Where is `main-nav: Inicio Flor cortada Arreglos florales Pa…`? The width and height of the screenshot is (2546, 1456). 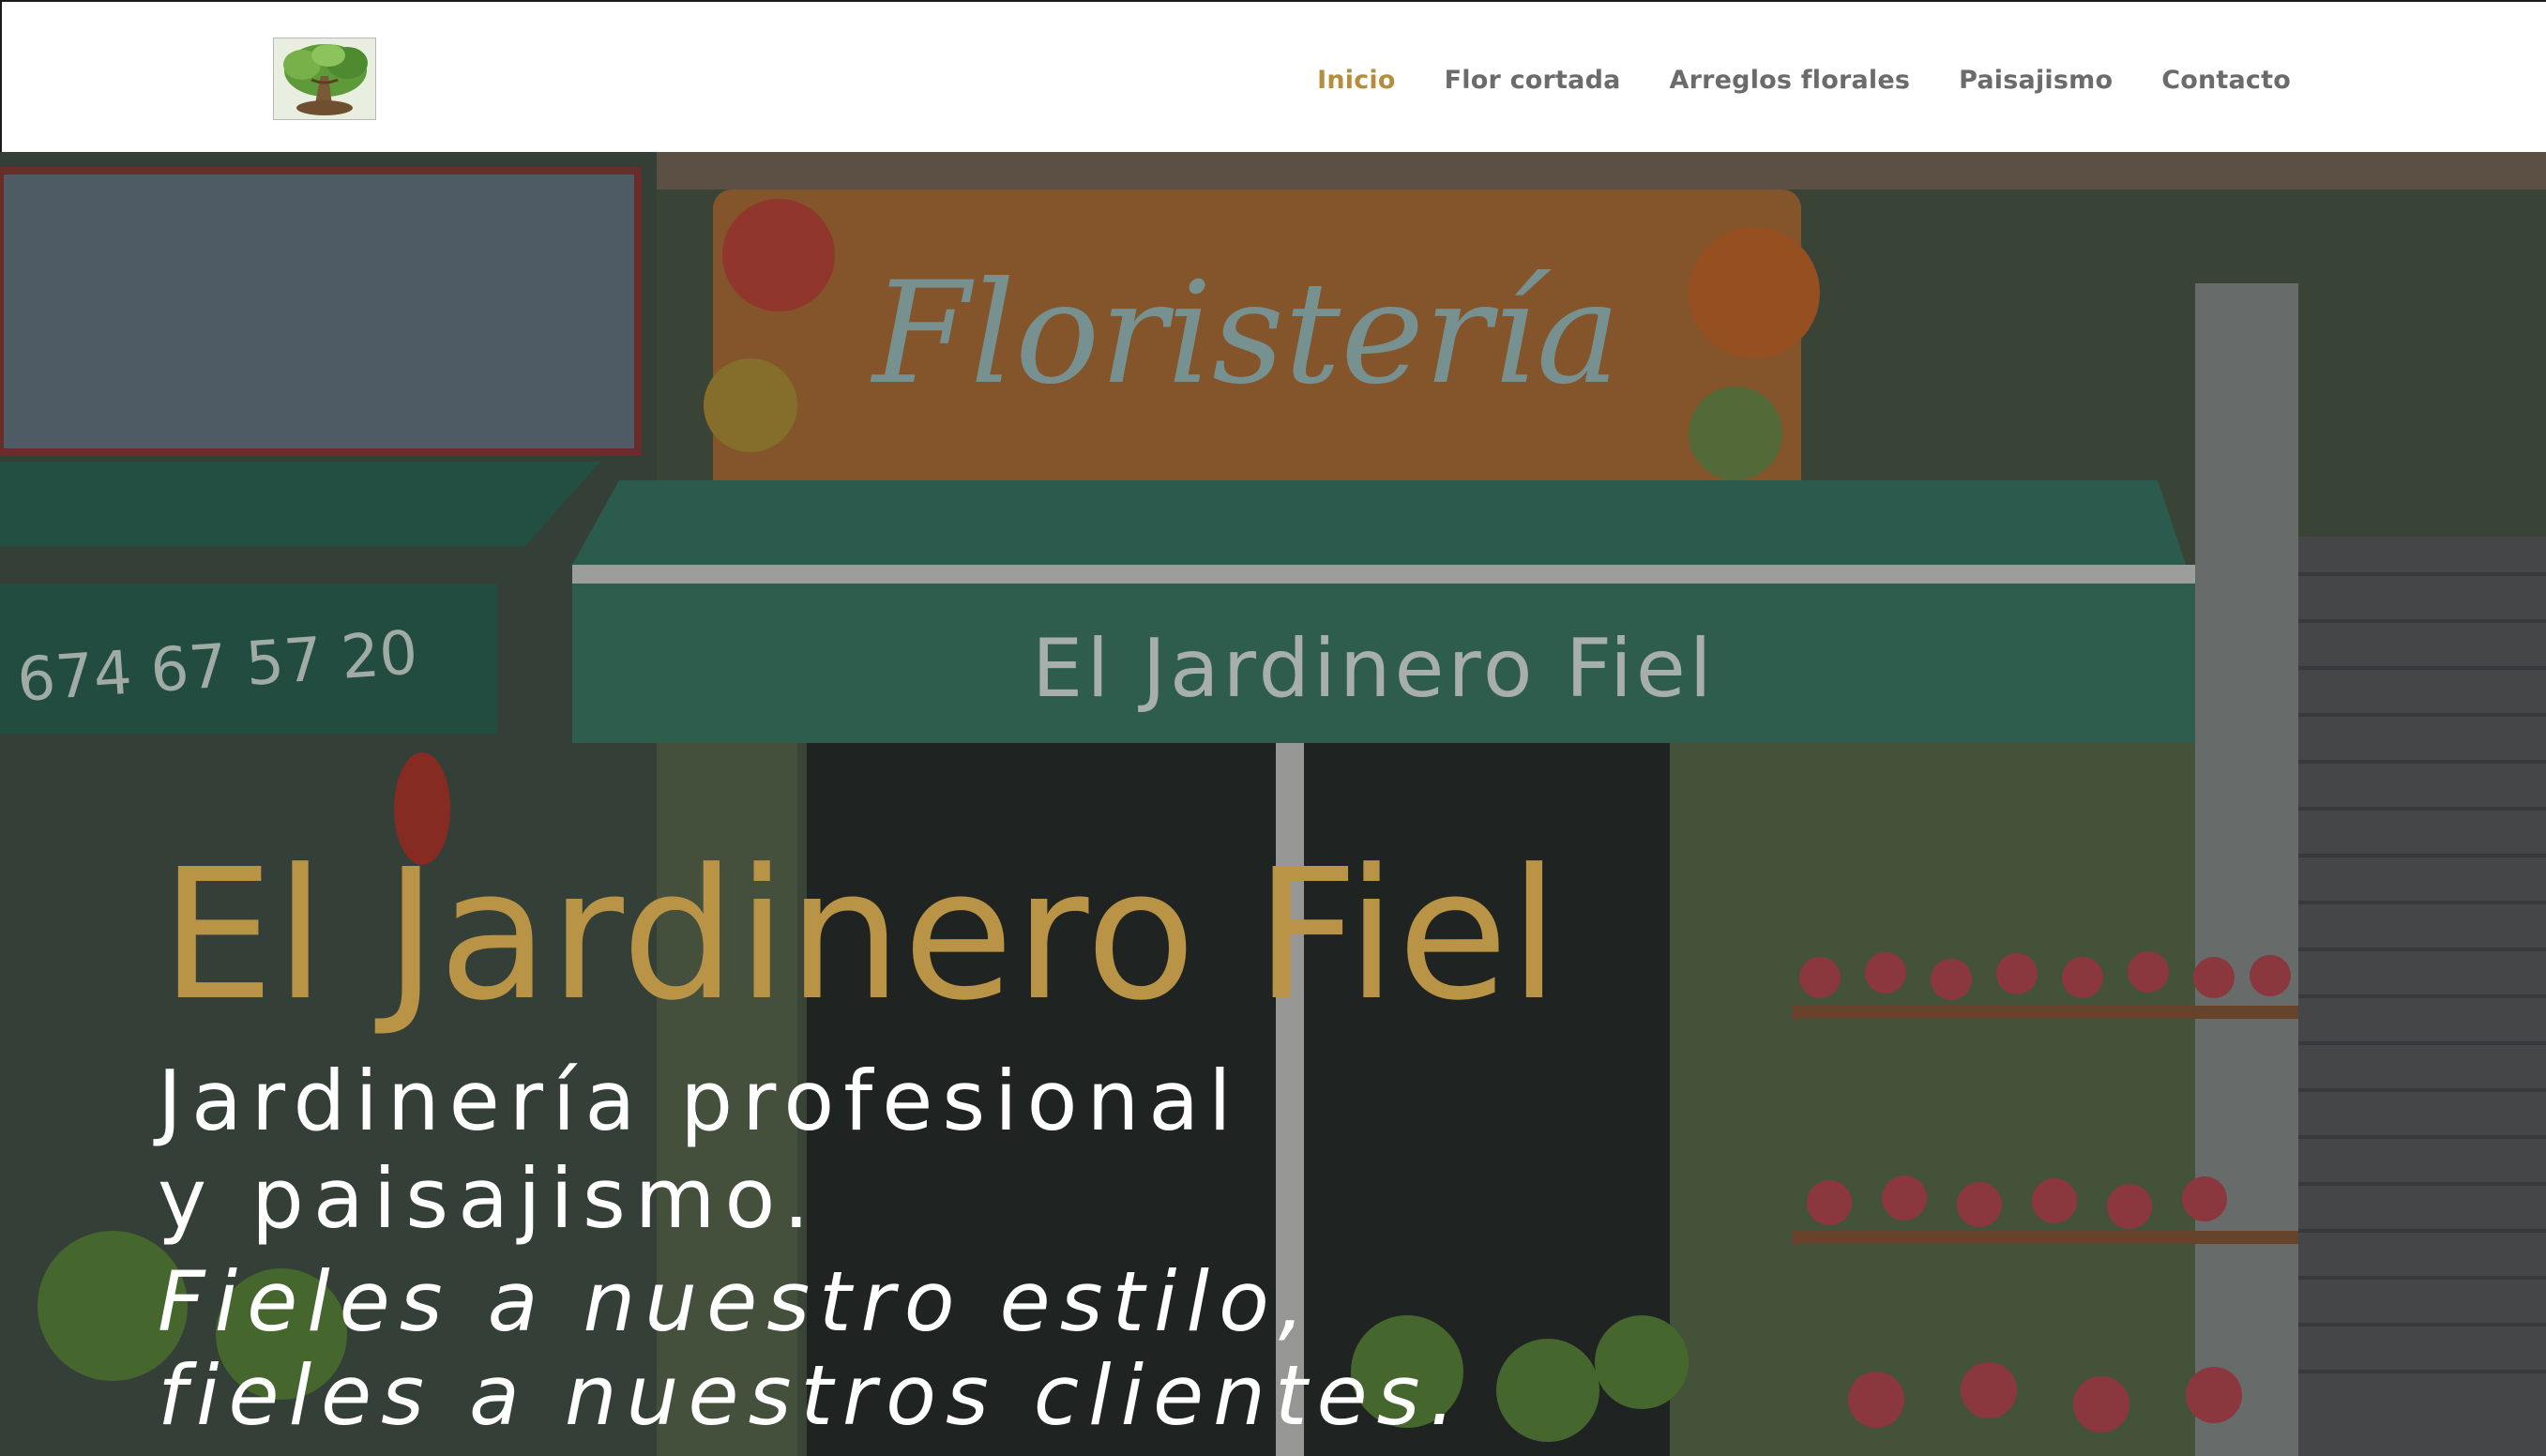
main-nav: Inicio Flor cortada Arreglos florales Pa… is located at coordinates (1804, 79).